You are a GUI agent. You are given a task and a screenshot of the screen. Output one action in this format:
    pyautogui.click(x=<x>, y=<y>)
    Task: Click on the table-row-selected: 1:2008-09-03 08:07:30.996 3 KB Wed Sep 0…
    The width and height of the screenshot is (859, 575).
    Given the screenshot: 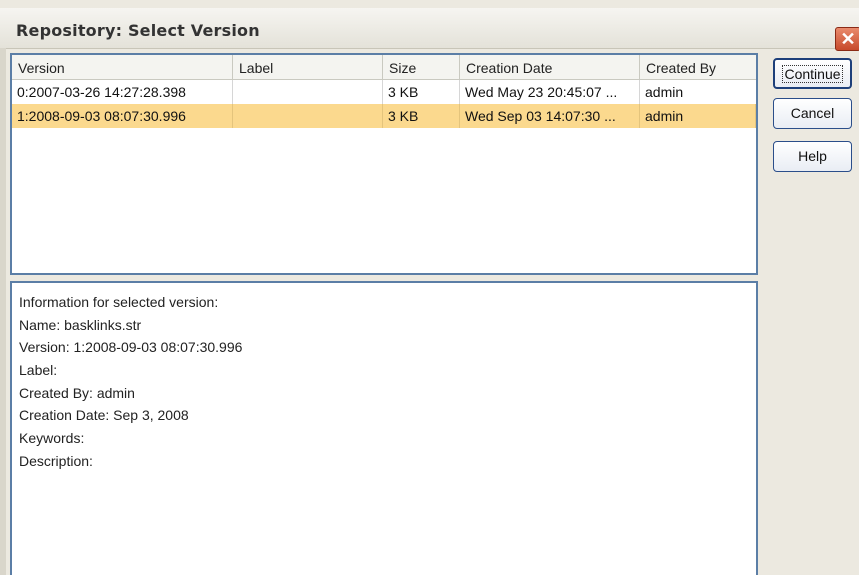 What is the action you would take?
    pyautogui.click(x=384, y=116)
    